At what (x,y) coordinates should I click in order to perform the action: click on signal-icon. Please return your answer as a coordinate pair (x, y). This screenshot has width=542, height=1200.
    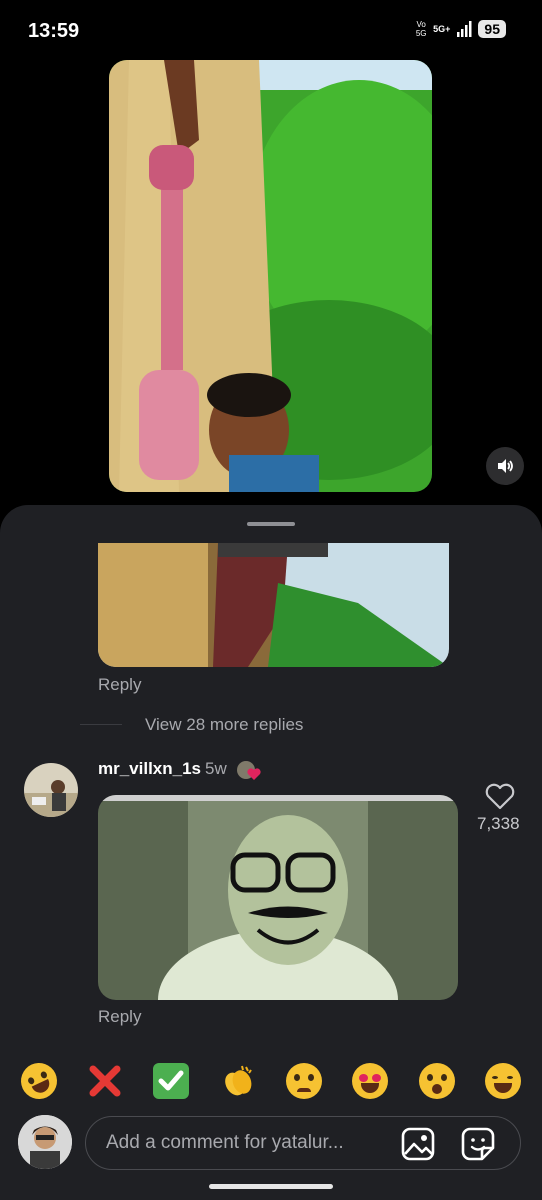
    Looking at the image, I should click on (464, 29).